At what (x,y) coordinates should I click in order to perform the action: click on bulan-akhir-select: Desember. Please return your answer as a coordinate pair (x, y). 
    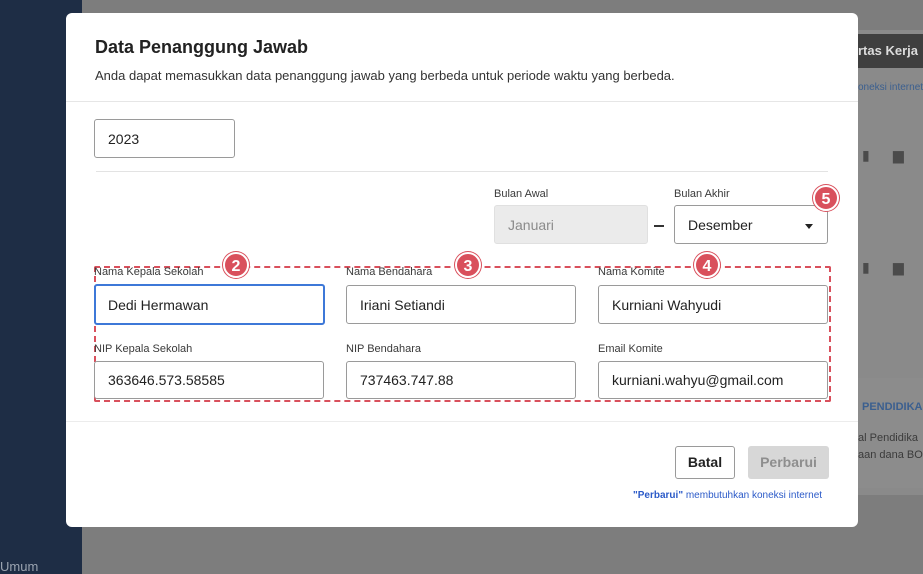
    Looking at the image, I should click on (751, 224).